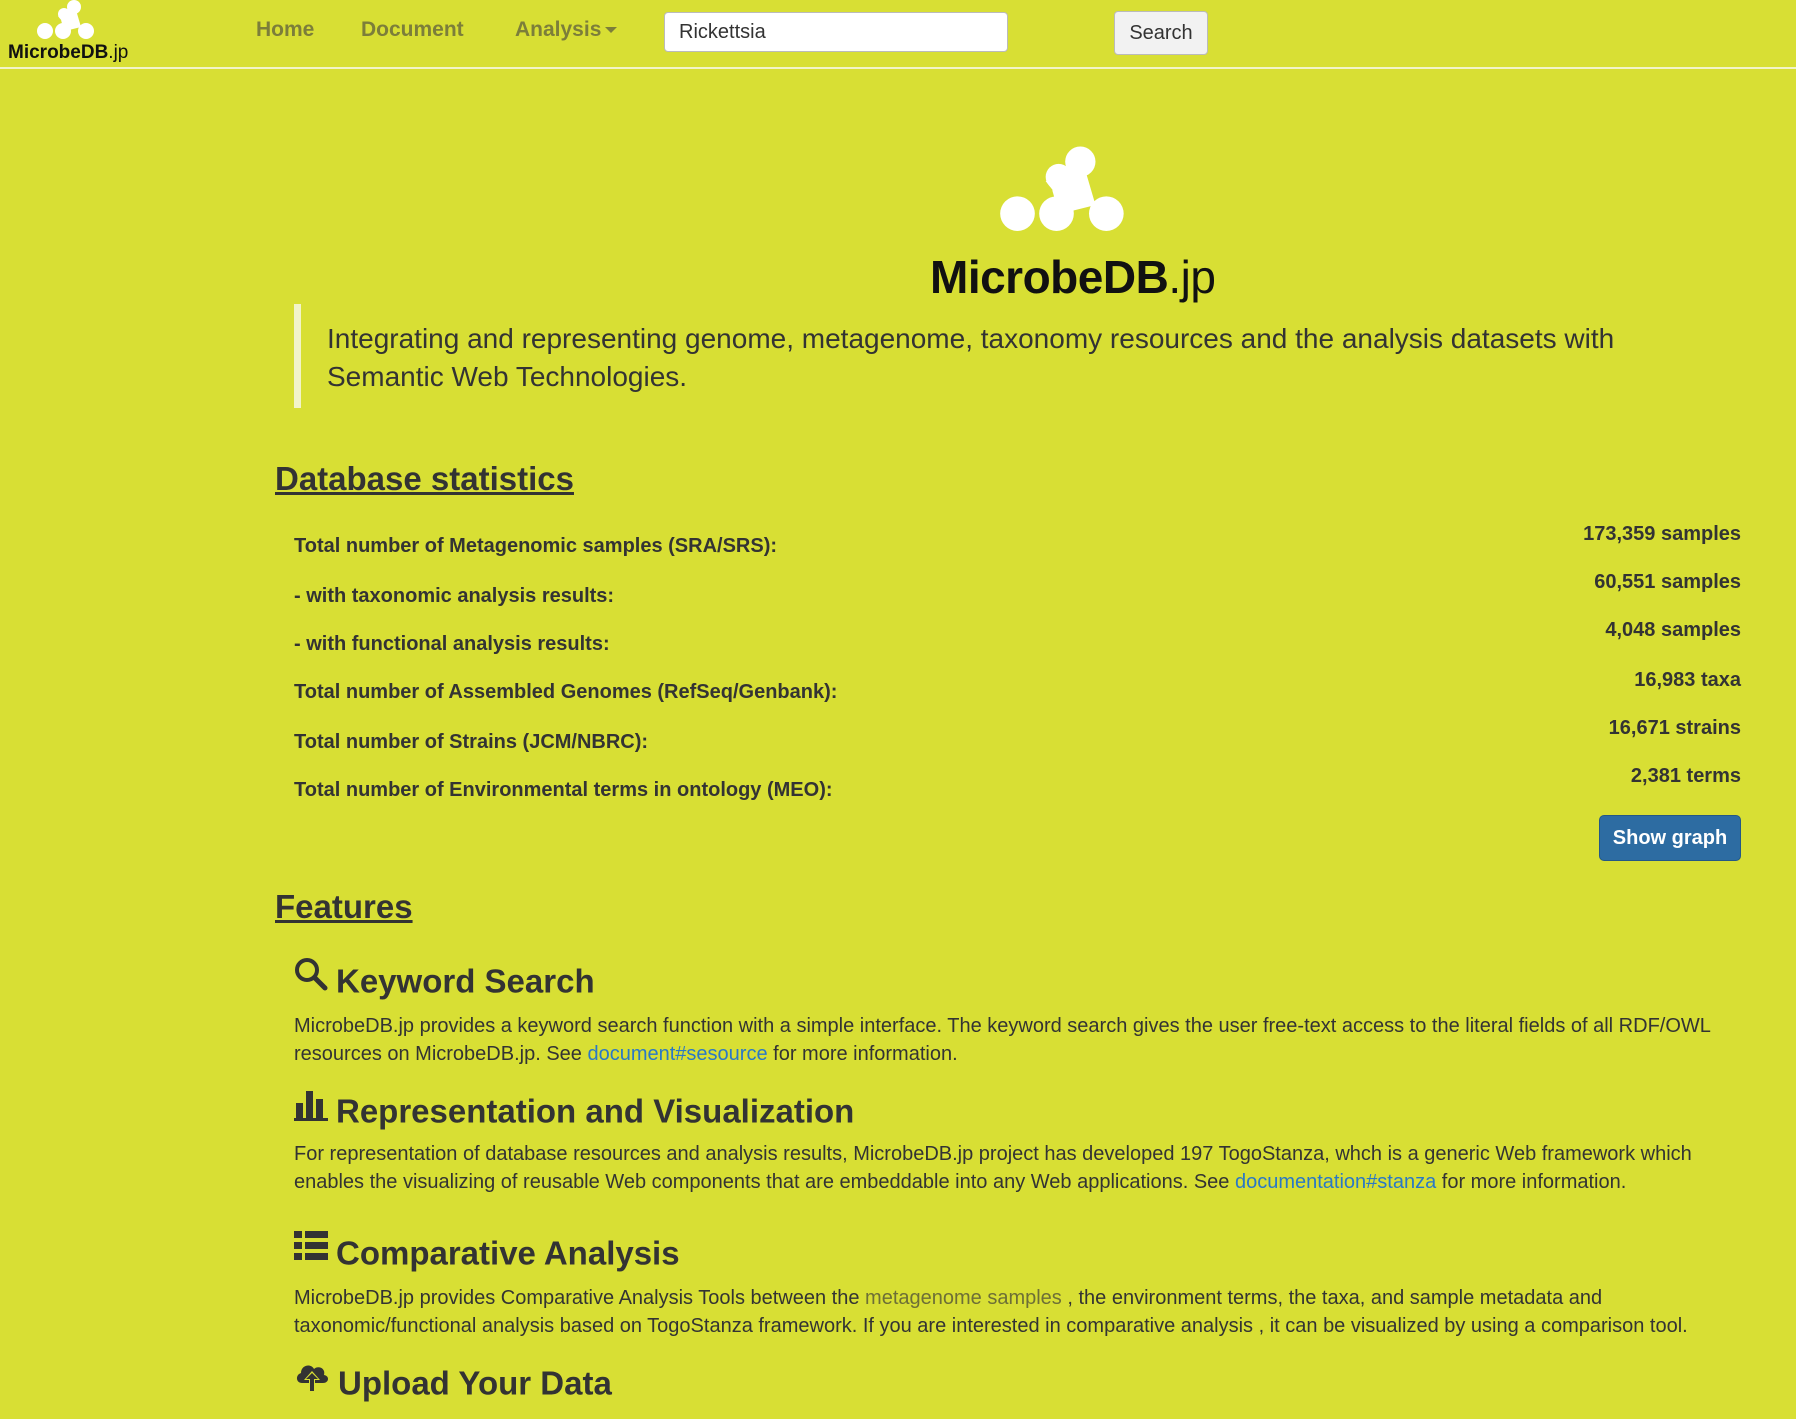 The height and width of the screenshot is (1419, 1796). I want to click on nav-analysis-dropdown: Analysis, so click(566, 30).